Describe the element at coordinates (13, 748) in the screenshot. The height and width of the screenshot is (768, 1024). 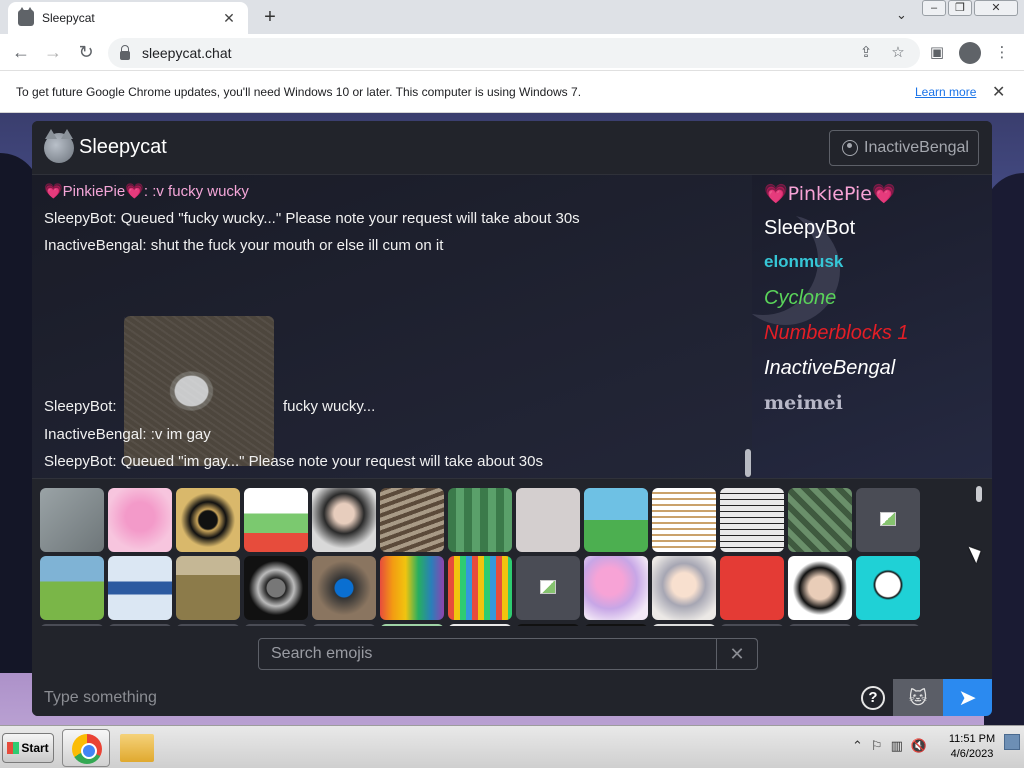
I see `windows-flag-icon` at that location.